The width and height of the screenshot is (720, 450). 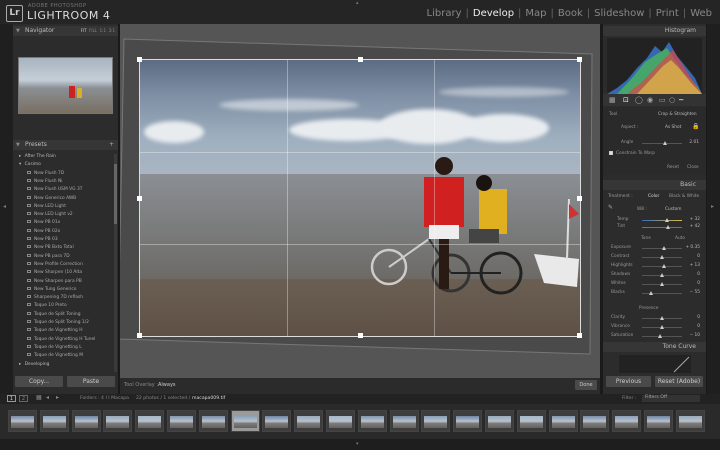 What do you see at coordinates (48, 257) in the screenshot?
I see `preset-item: New PB para 7D` at bounding box center [48, 257].